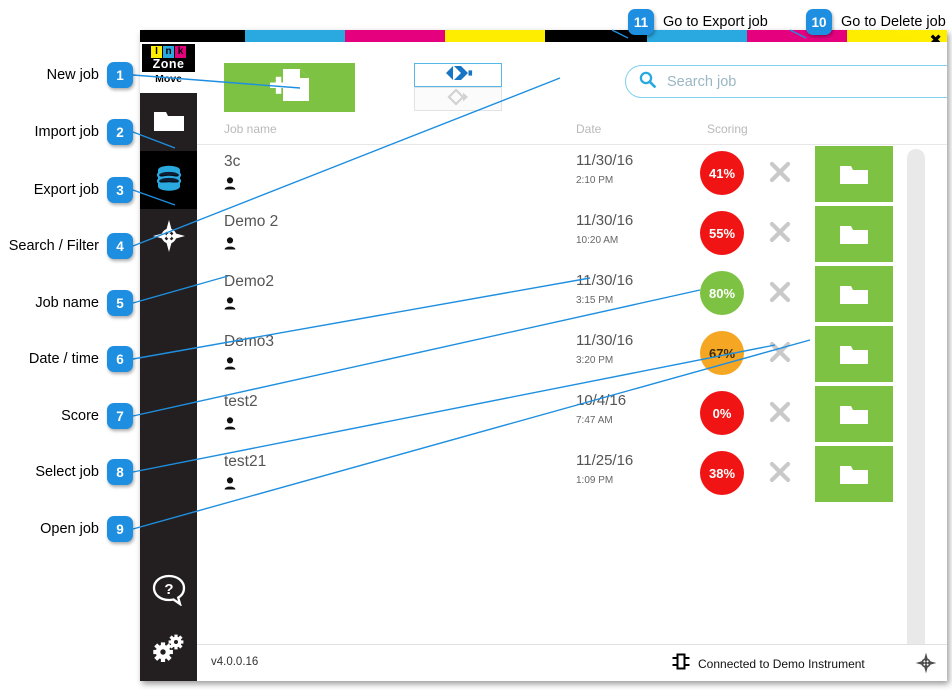 Image resolution: width=952 pixels, height=690 pixels. What do you see at coordinates (781, 664) in the screenshot?
I see `connection-label: Connected to Demo Instrument` at bounding box center [781, 664].